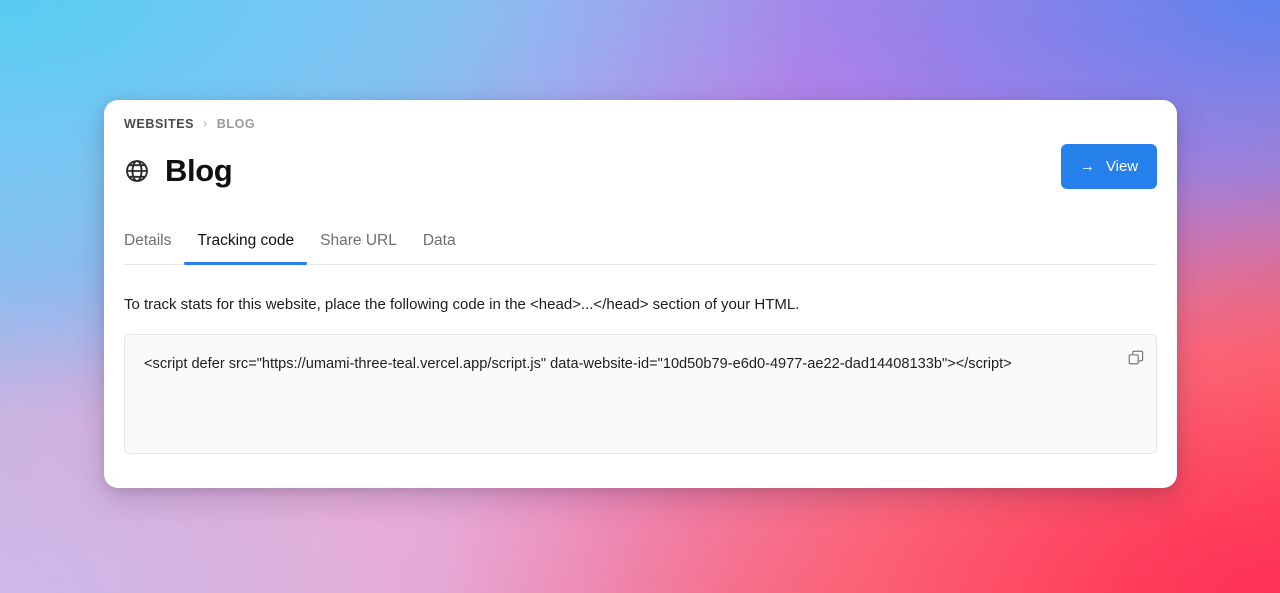 The image size is (1280, 593). What do you see at coordinates (205, 123) in the screenshot?
I see `chevron-right-icon: ›` at bounding box center [205, 123].